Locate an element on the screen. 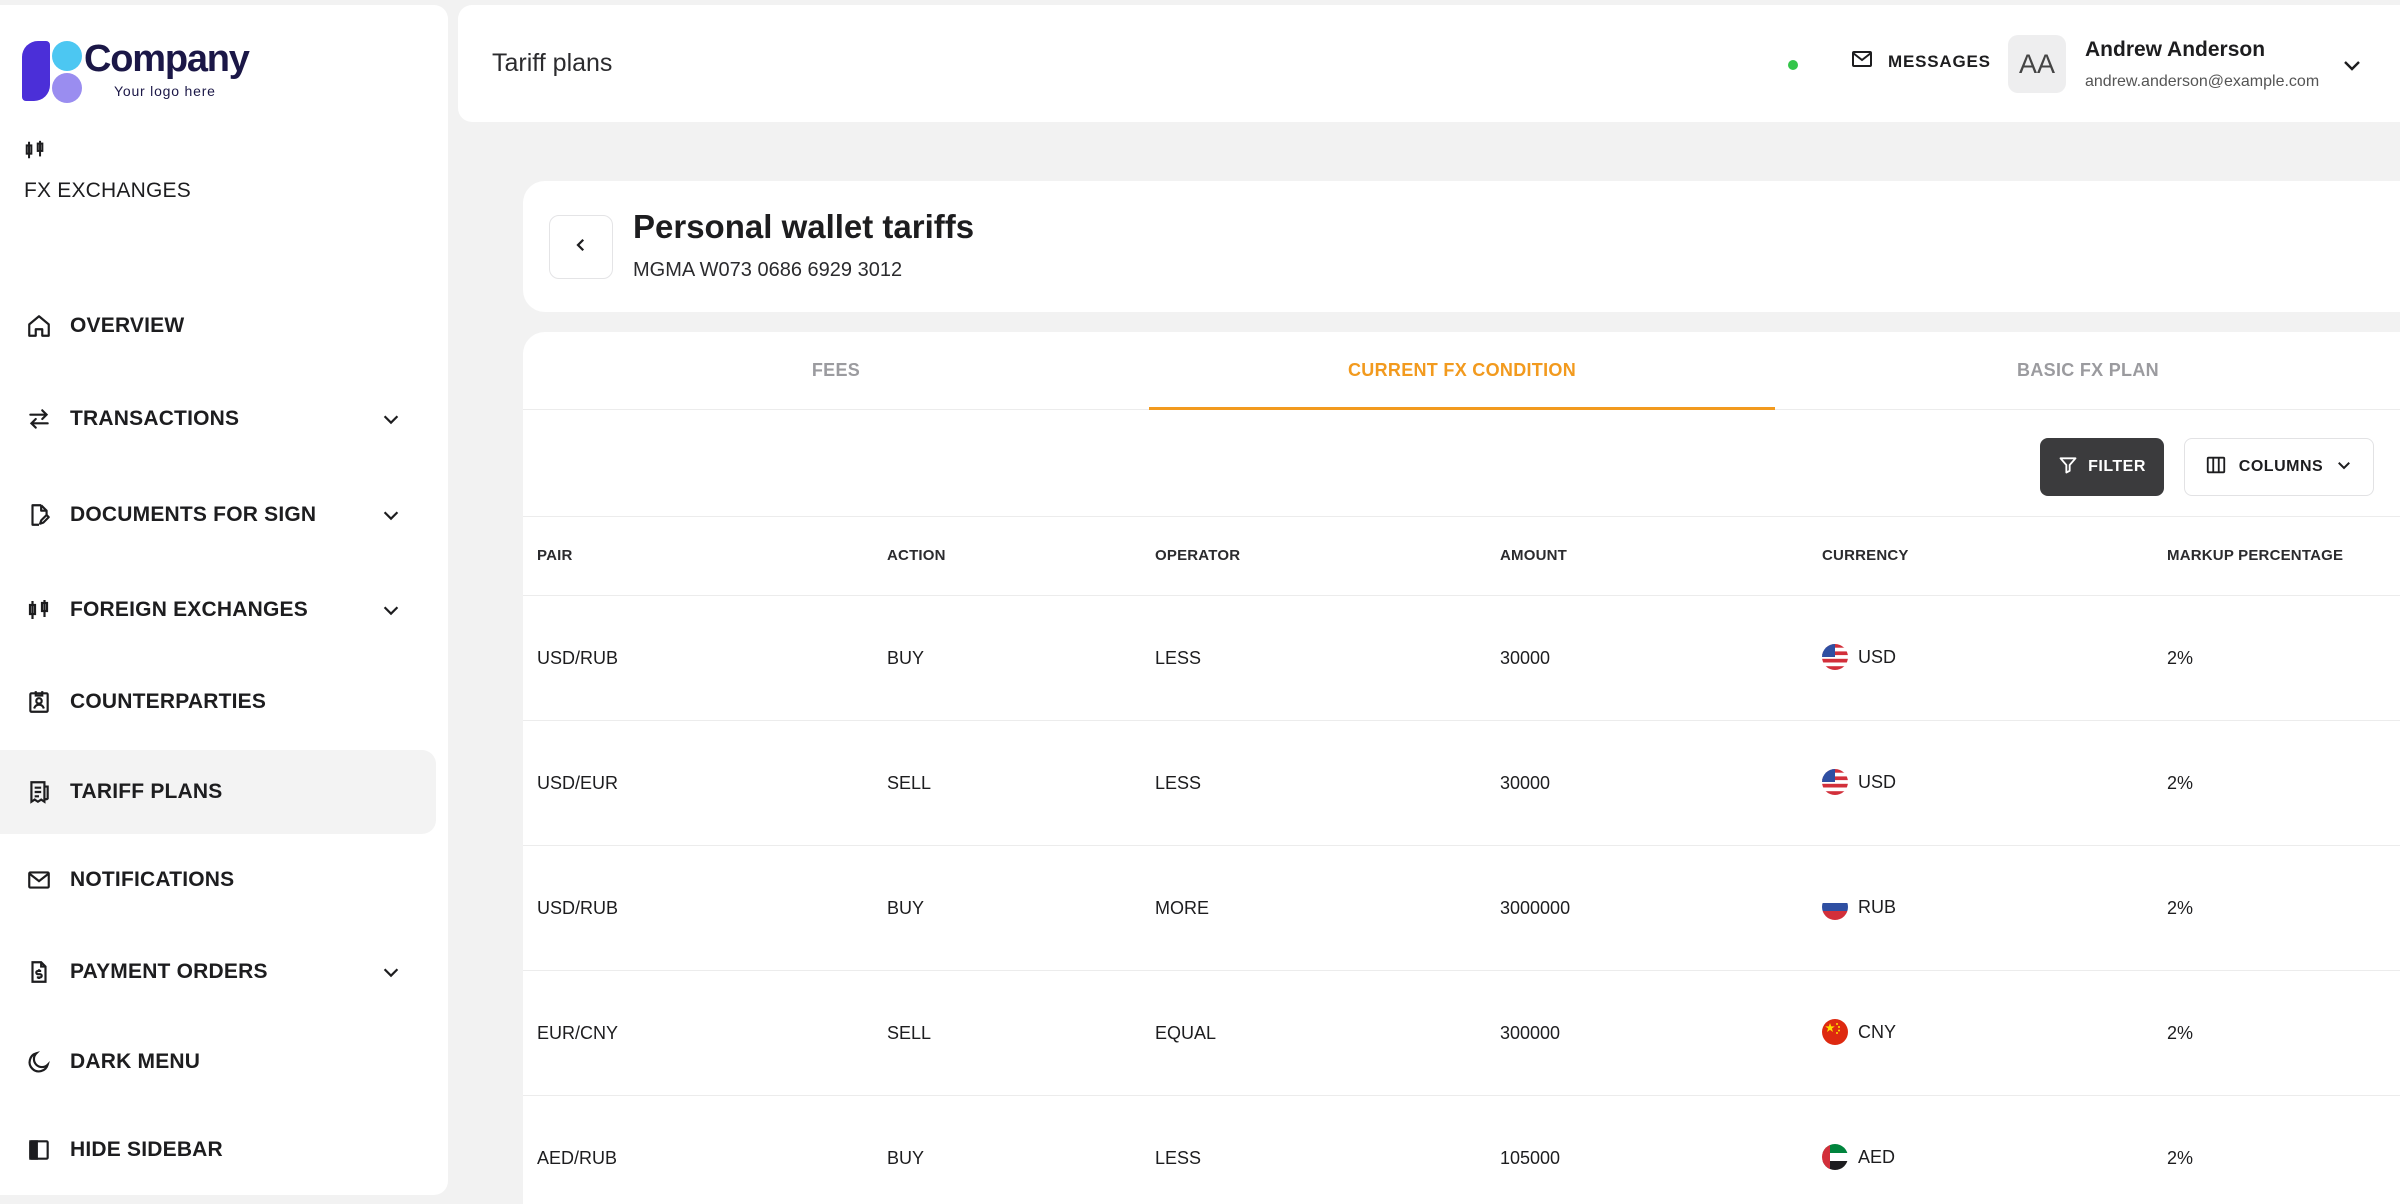 The height and width of the screenshot is (1204, 2400). active-tab-indicator is located at coordinates (1462, 408).